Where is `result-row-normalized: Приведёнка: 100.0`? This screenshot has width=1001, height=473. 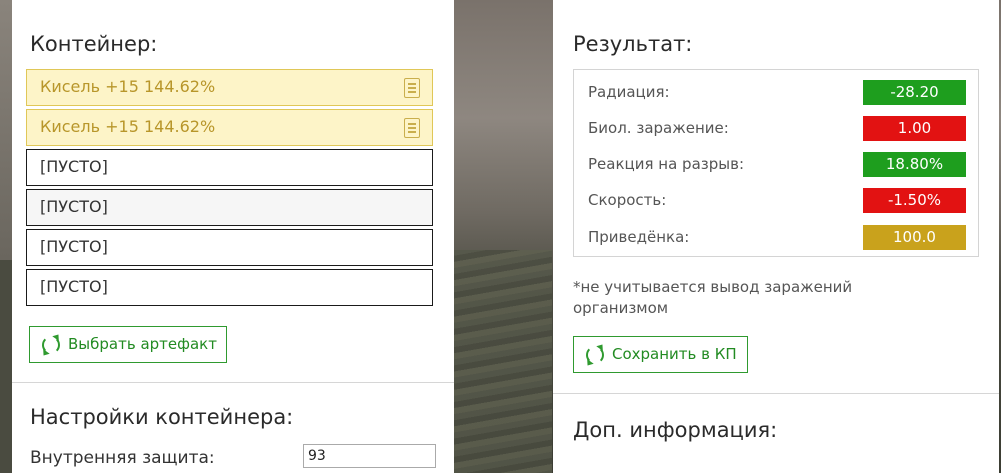
result-row-normalized: Приведёнка: 100.0 is located at coordinates (776, 238).